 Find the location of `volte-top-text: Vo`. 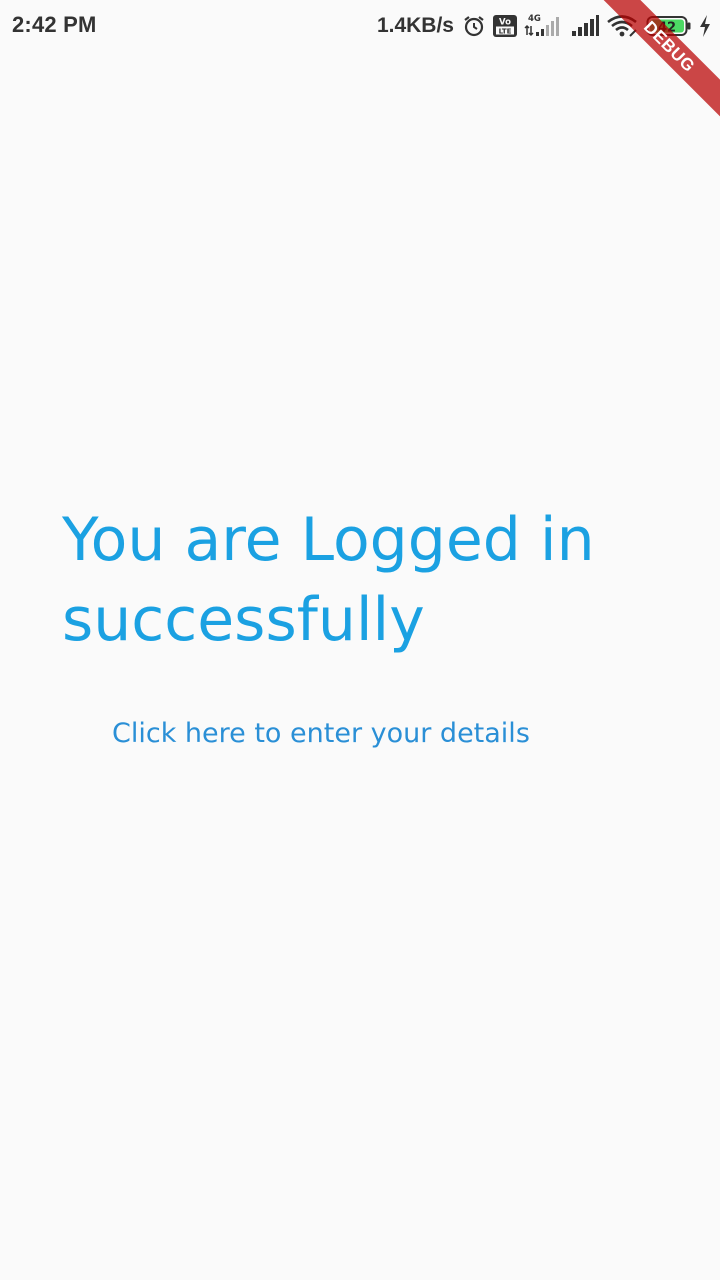

volte-top-text: Vo is located at coordinates (505, 23).